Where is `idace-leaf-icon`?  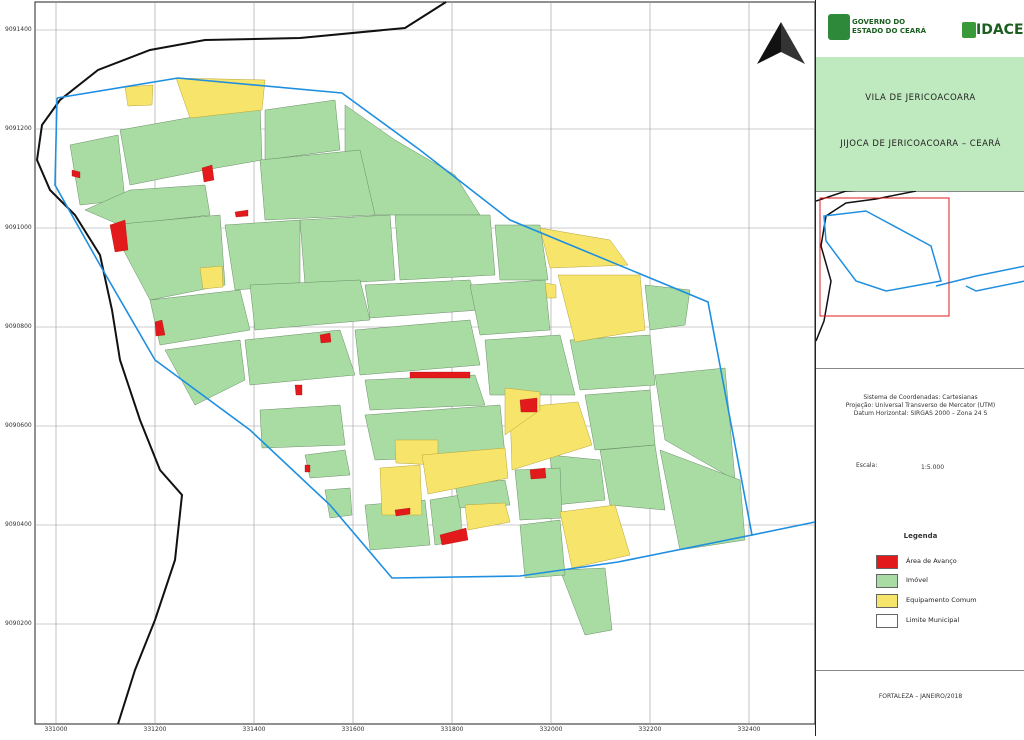 idace-leaf-icon is located at coordinates (969, 30).